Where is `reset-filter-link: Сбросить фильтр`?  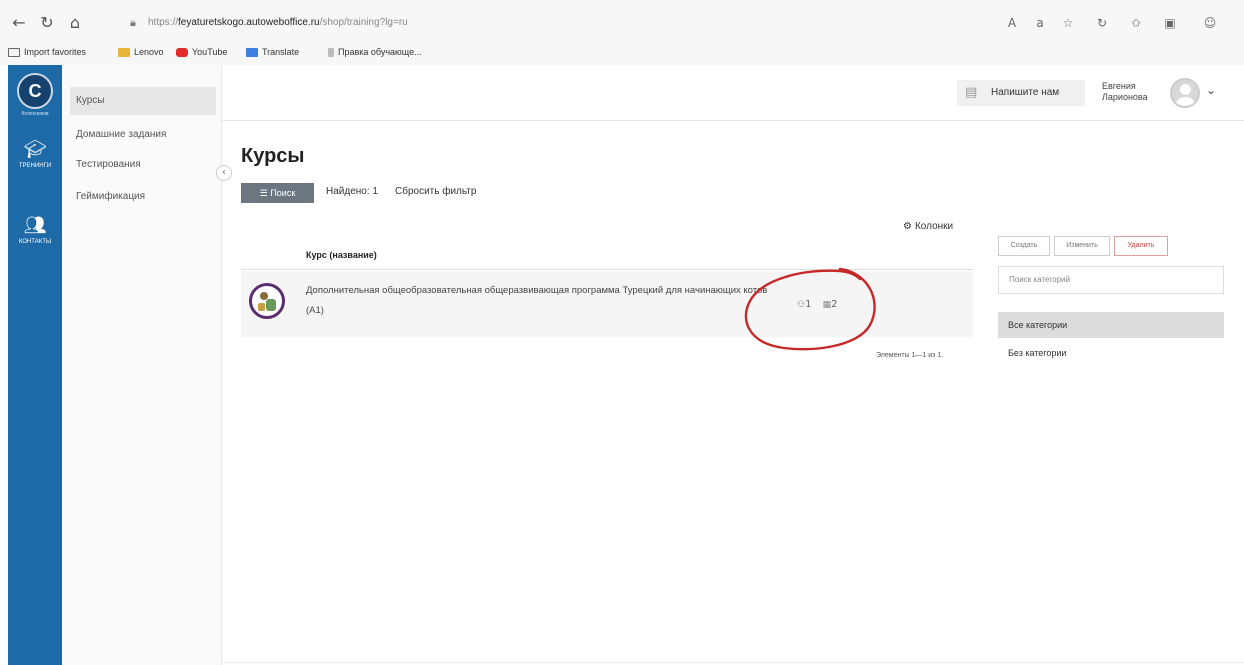 reset-filter-link: Сбросить фильтр is located at coordinates (435, 191).